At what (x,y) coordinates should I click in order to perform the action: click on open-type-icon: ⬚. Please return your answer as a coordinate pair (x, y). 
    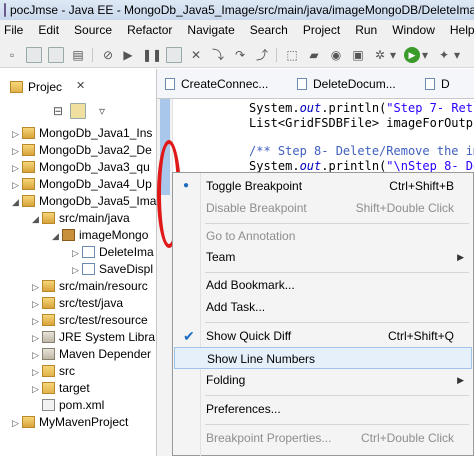
    Looking at the image, I should click on (292, 55).